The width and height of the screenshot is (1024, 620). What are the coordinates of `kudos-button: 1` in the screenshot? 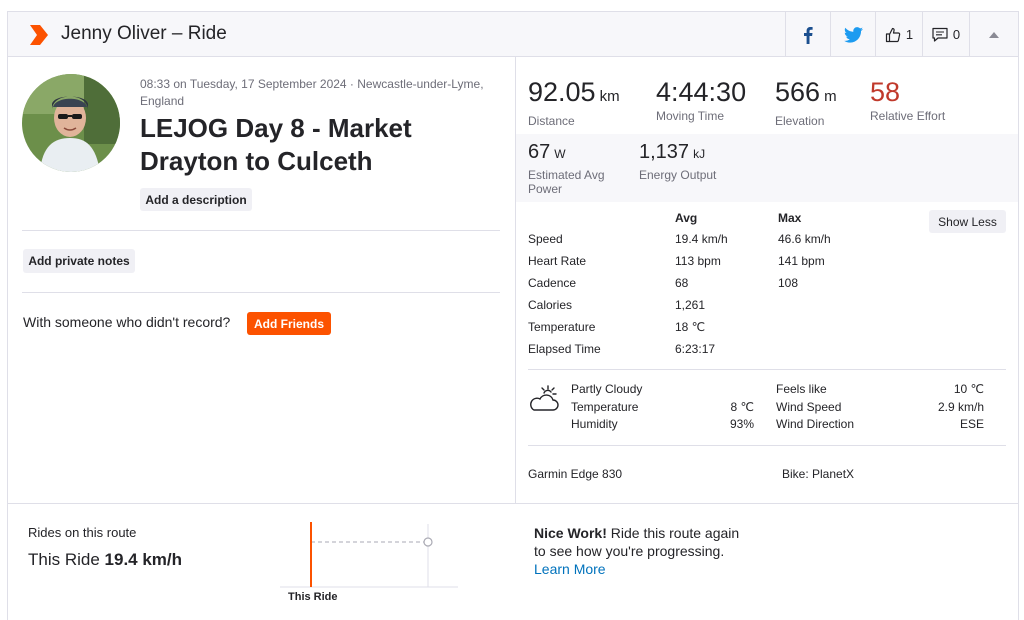 It's located at (898, 34).